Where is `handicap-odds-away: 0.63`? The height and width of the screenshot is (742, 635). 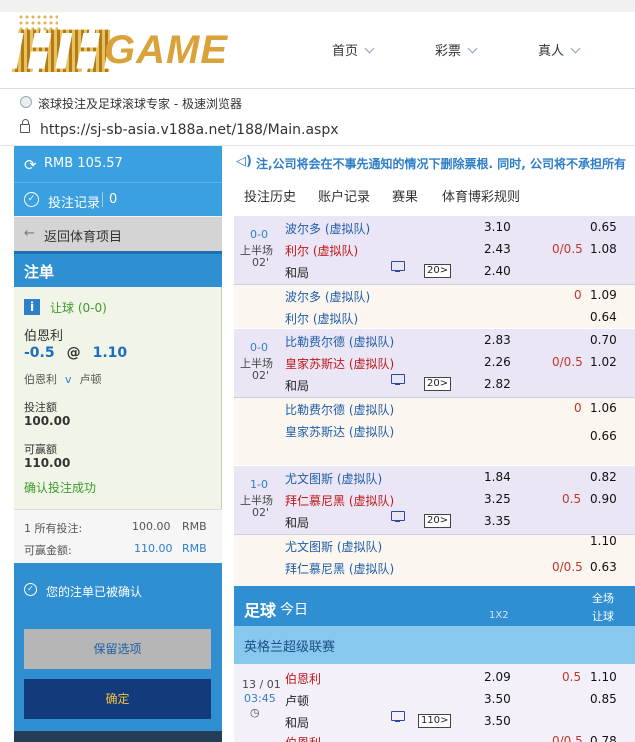
handicap-odds-away: 0.63 is located at coordinates (603, 567).